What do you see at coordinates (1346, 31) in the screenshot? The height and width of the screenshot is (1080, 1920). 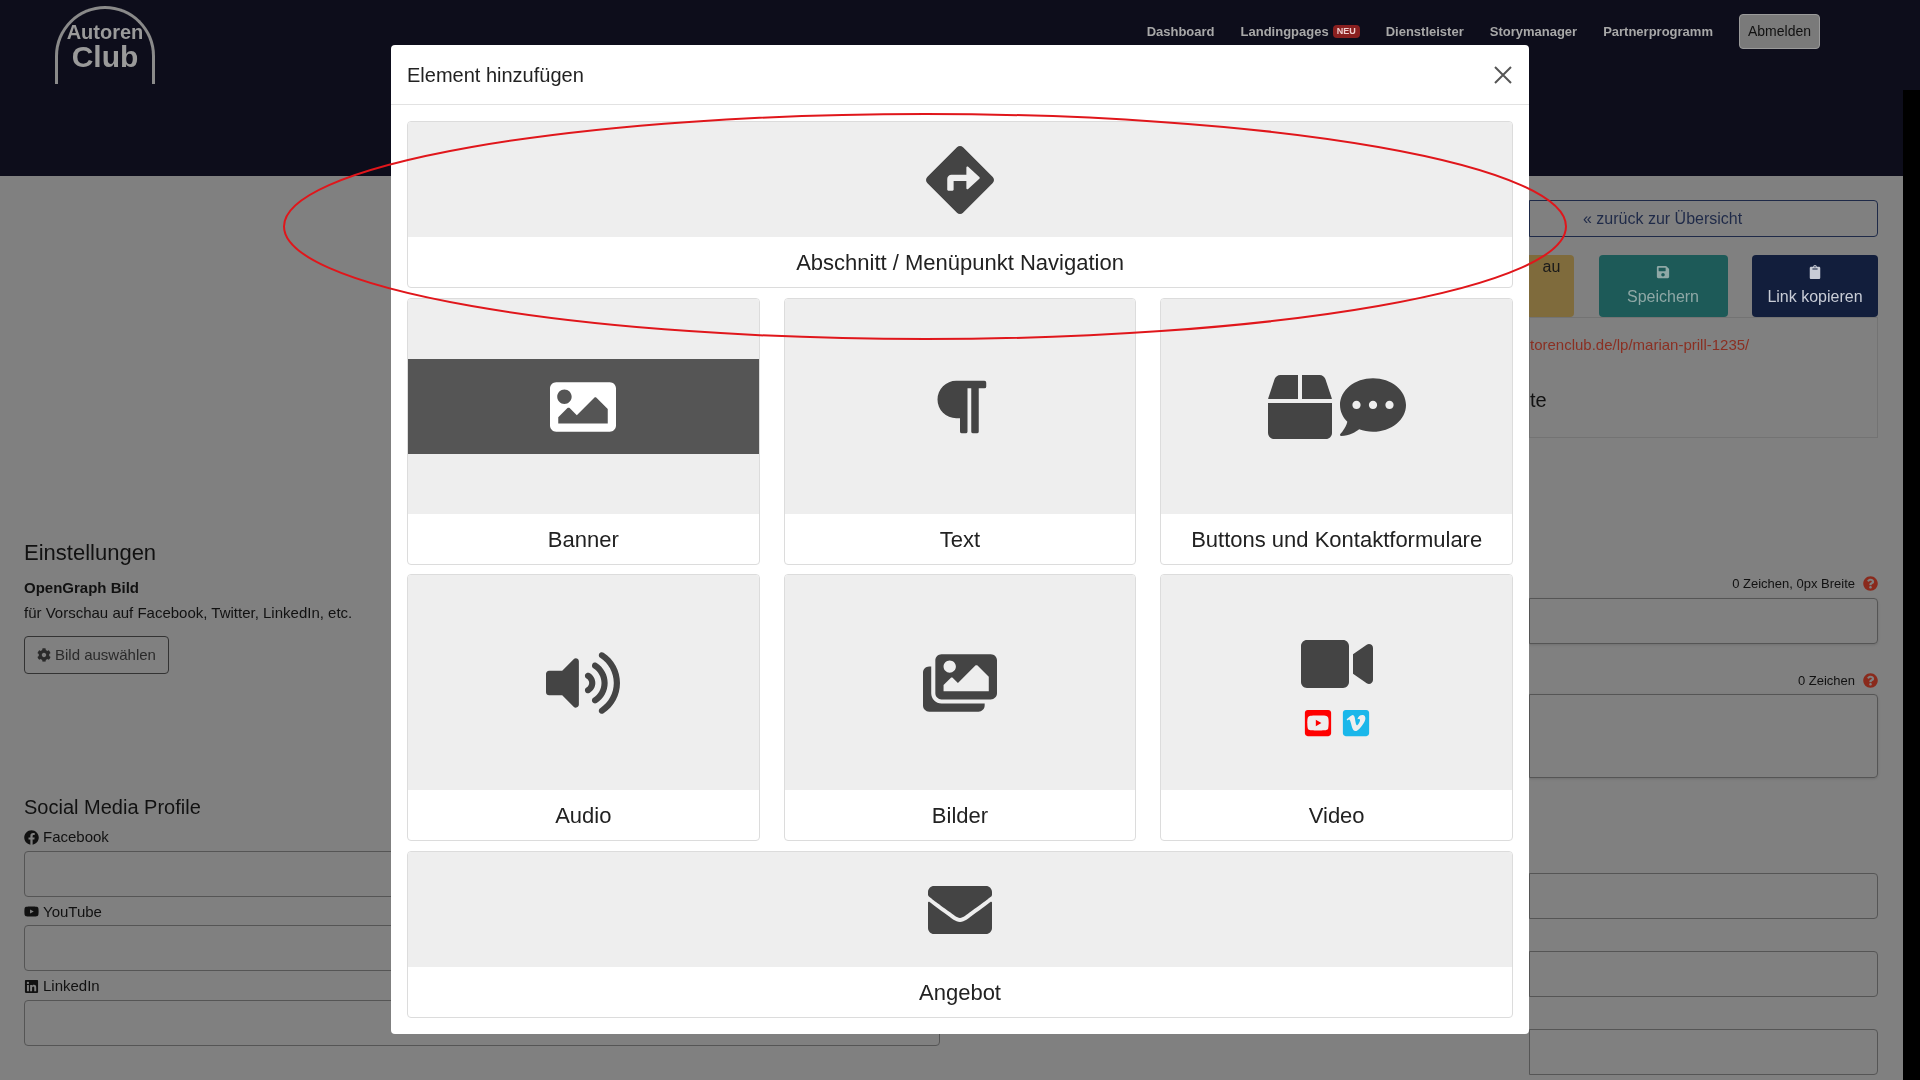 I see `new-badge: NEU` at bounding box center [1346, 31].